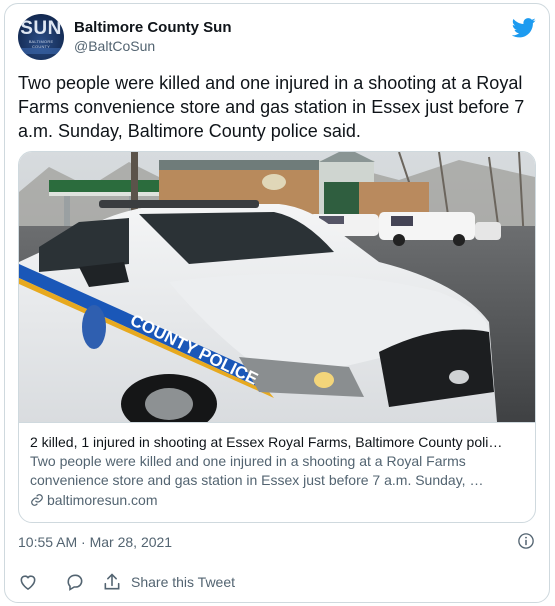  Describe the element at coordinates (95, 542) in the screenshot. I see `tweet-timestamp: 10:55 AM · Mar 28, 2021` at that location.